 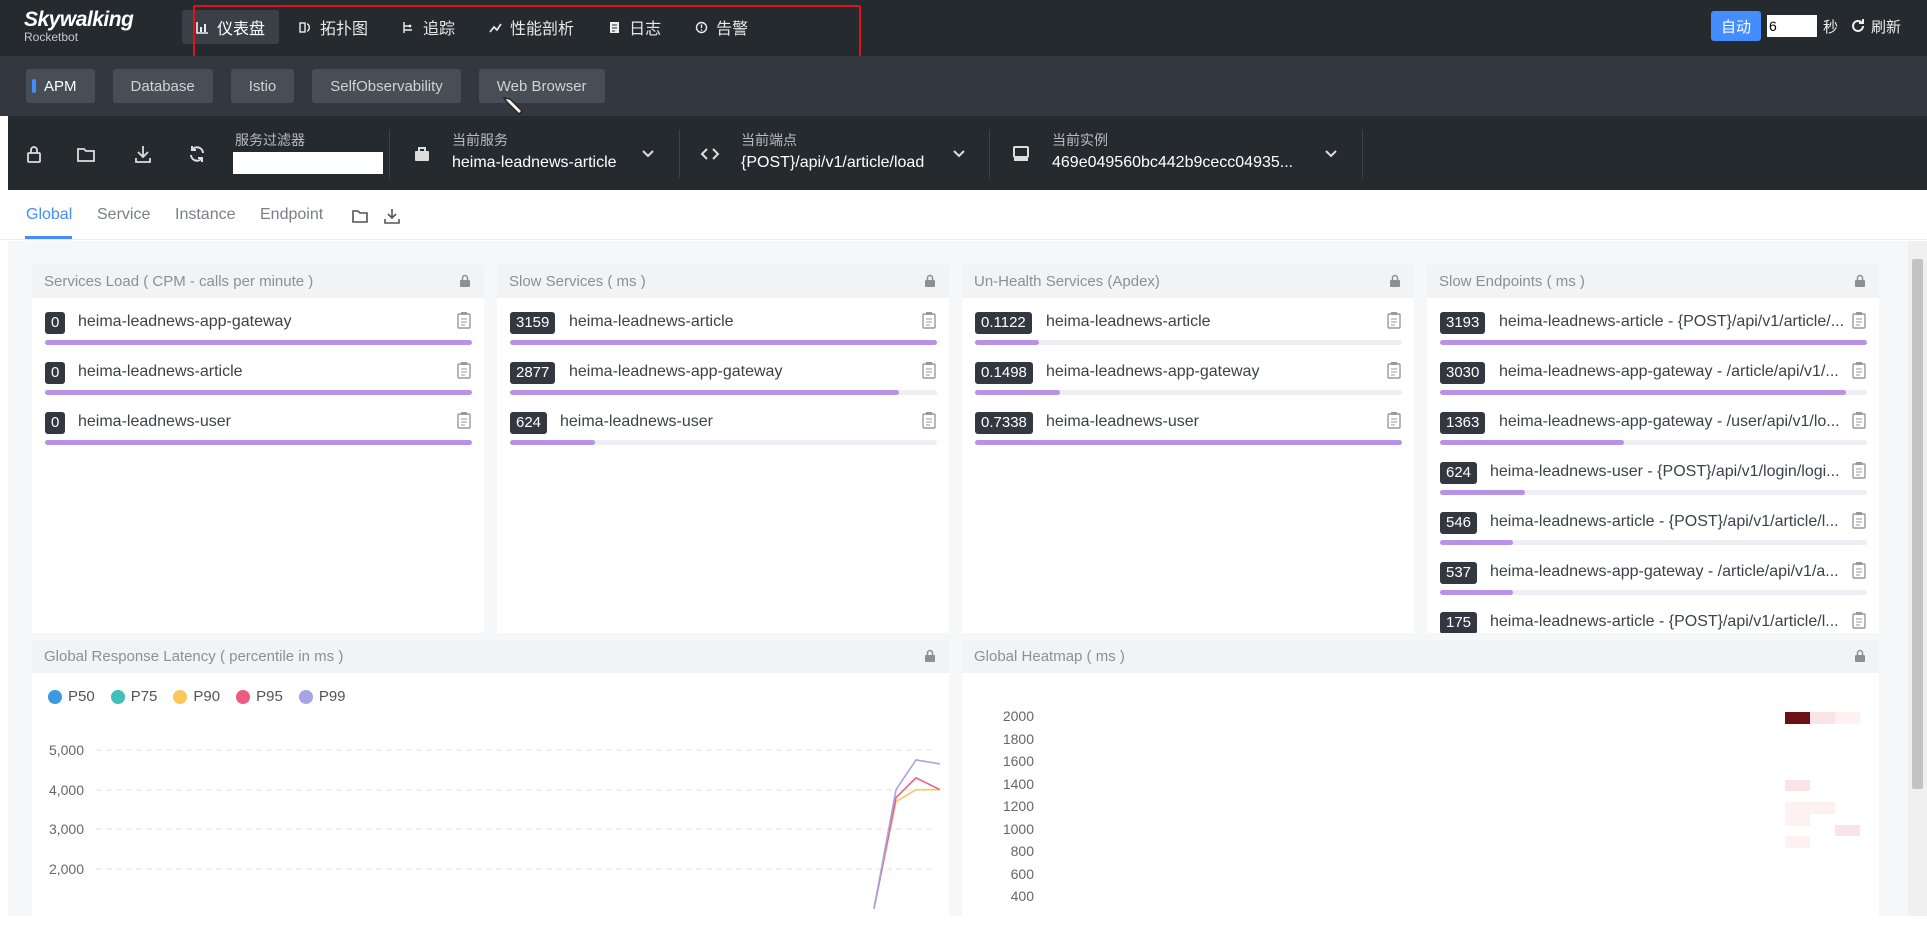 What do you see at coordinates (634, 27) in the screenshot?
I see `nav-item-log: 日志` at bounding box center [634, 27].